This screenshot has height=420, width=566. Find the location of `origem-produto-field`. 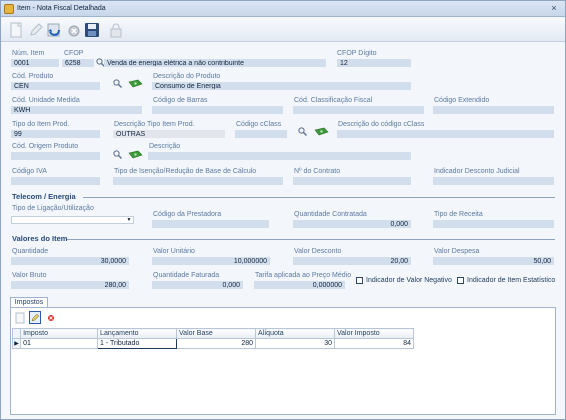

origem-produto-field is located at coordinates (55, 156).